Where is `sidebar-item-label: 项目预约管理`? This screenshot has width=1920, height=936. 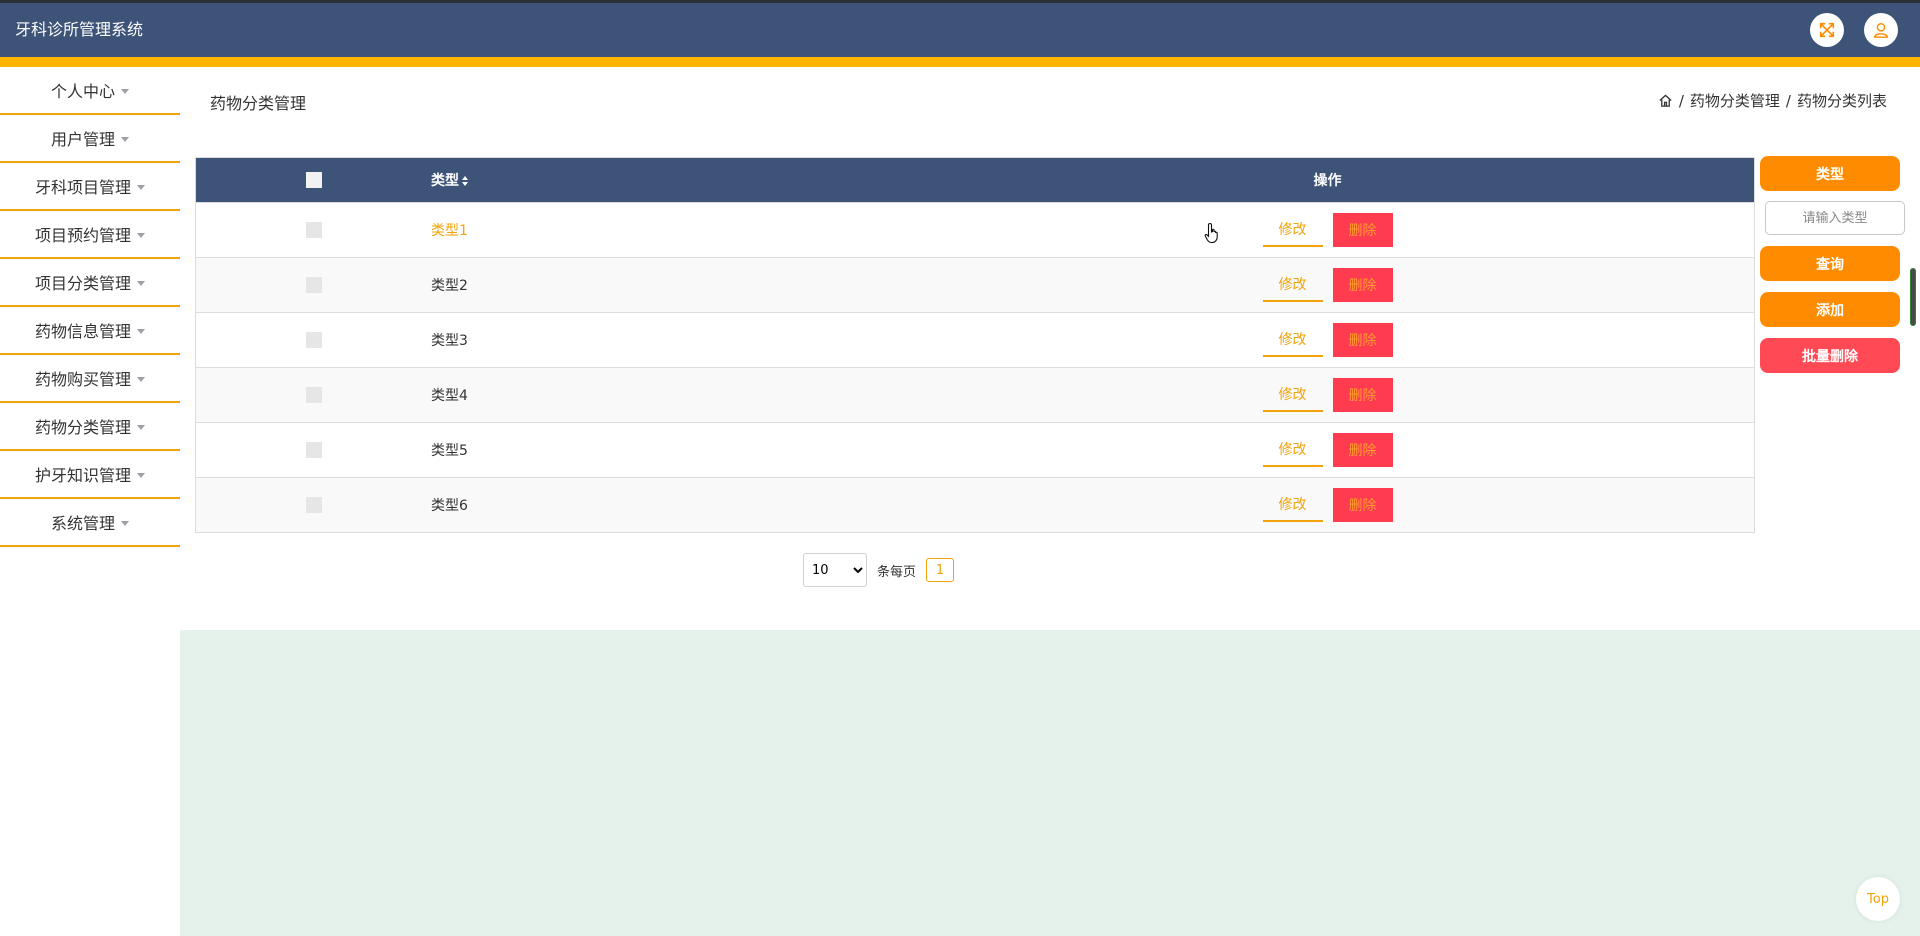 sidebar-item-label: 项目预约管理 is located at coordinates (82, 235).